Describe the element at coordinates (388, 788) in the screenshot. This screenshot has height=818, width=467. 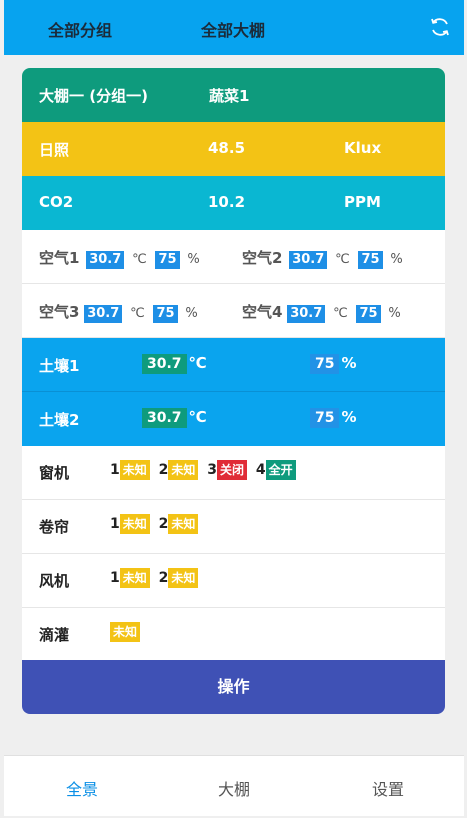
I see `nav-settings: 设置` at that location.